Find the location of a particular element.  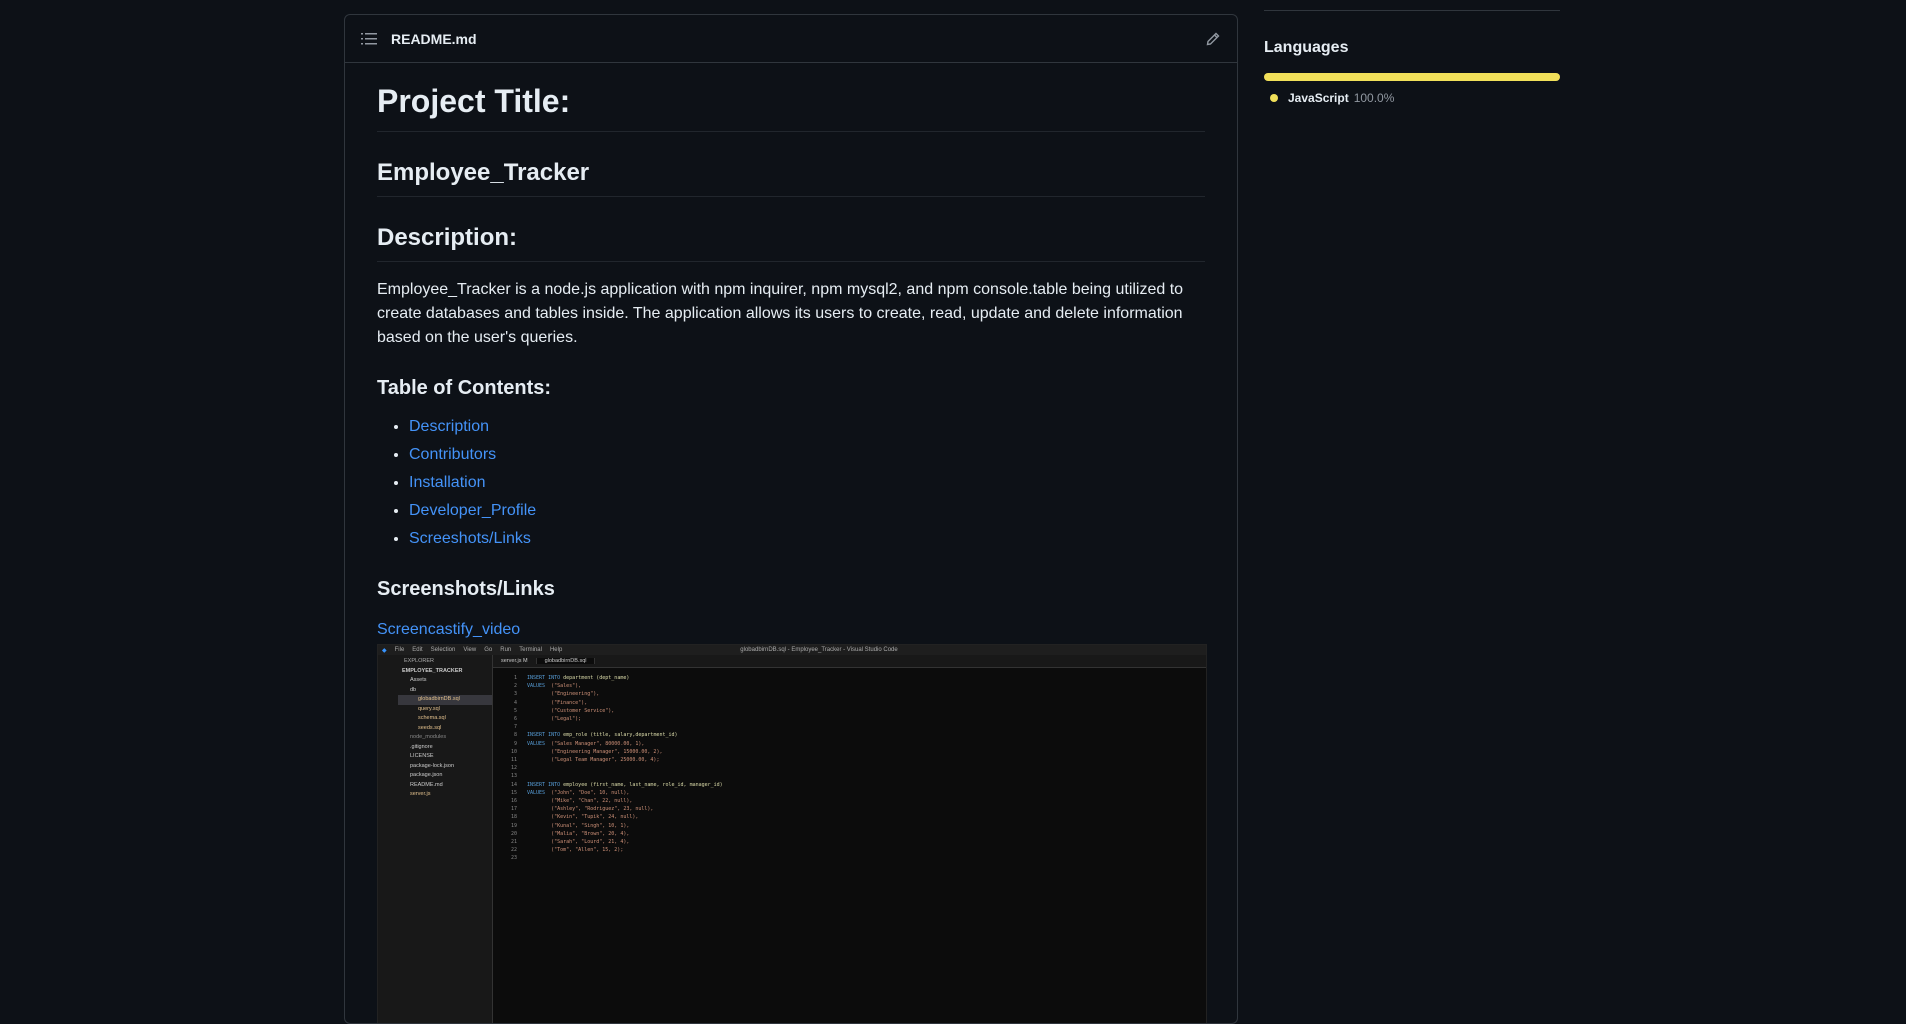

screenshot-explorer-item: server.js is located at coordinates (420, 794).